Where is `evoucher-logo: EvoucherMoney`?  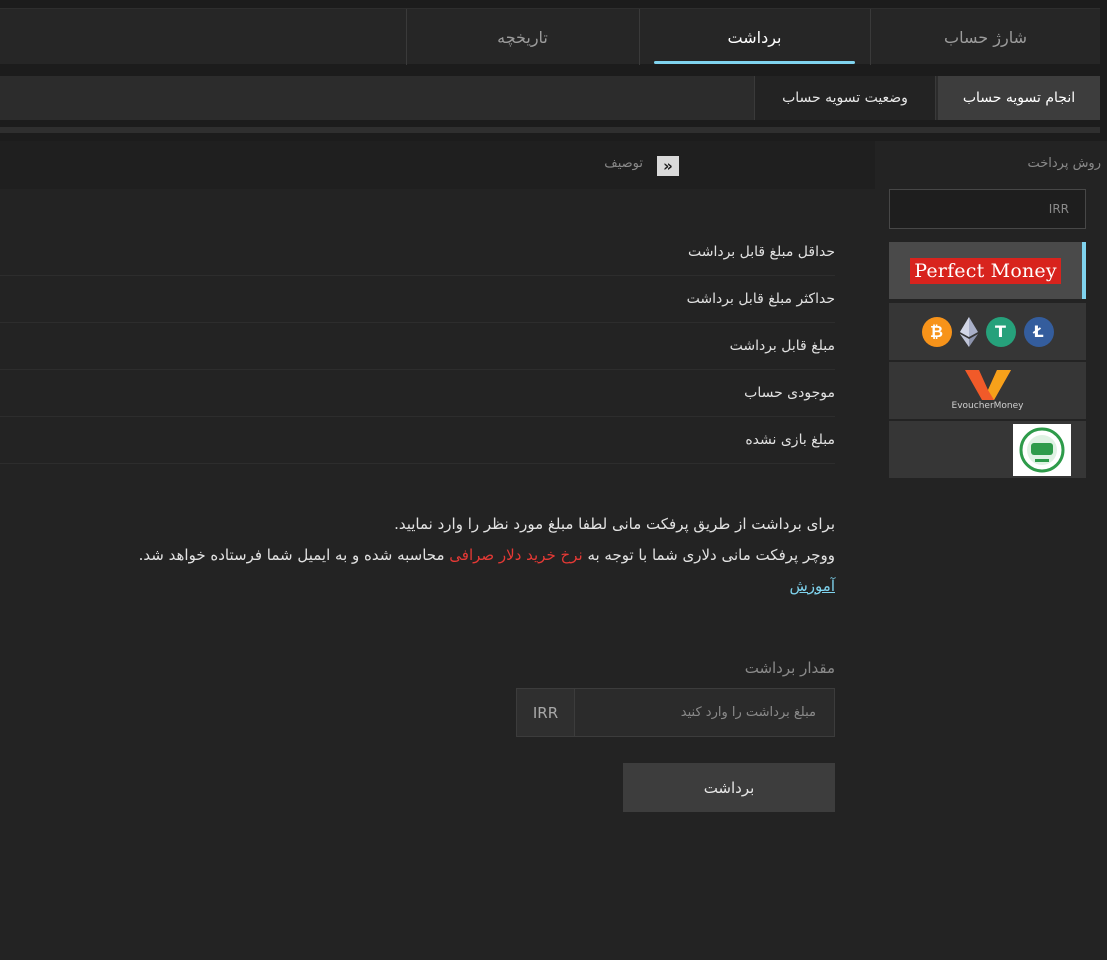
evoucher-logo: EvoucherMoney is located at coordinates (987, 390).